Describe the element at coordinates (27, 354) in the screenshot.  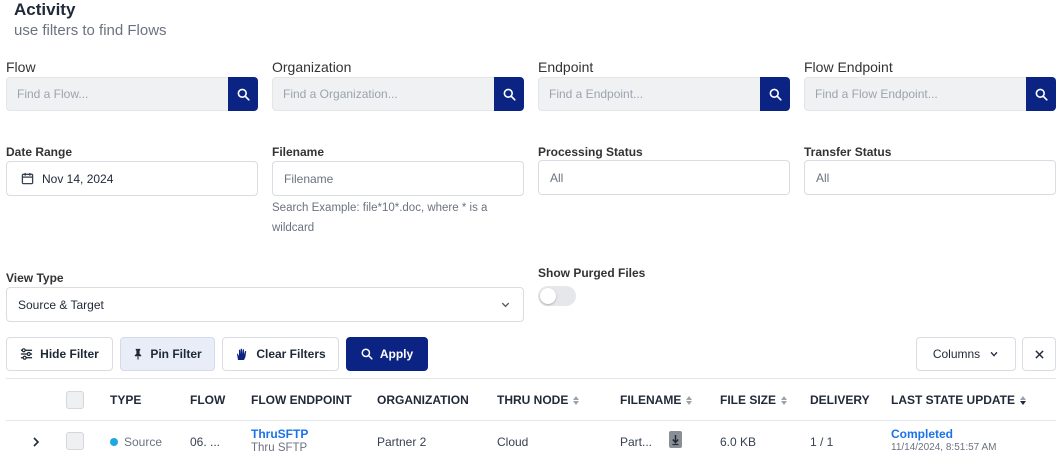
I see `sliders-icon` at that location.